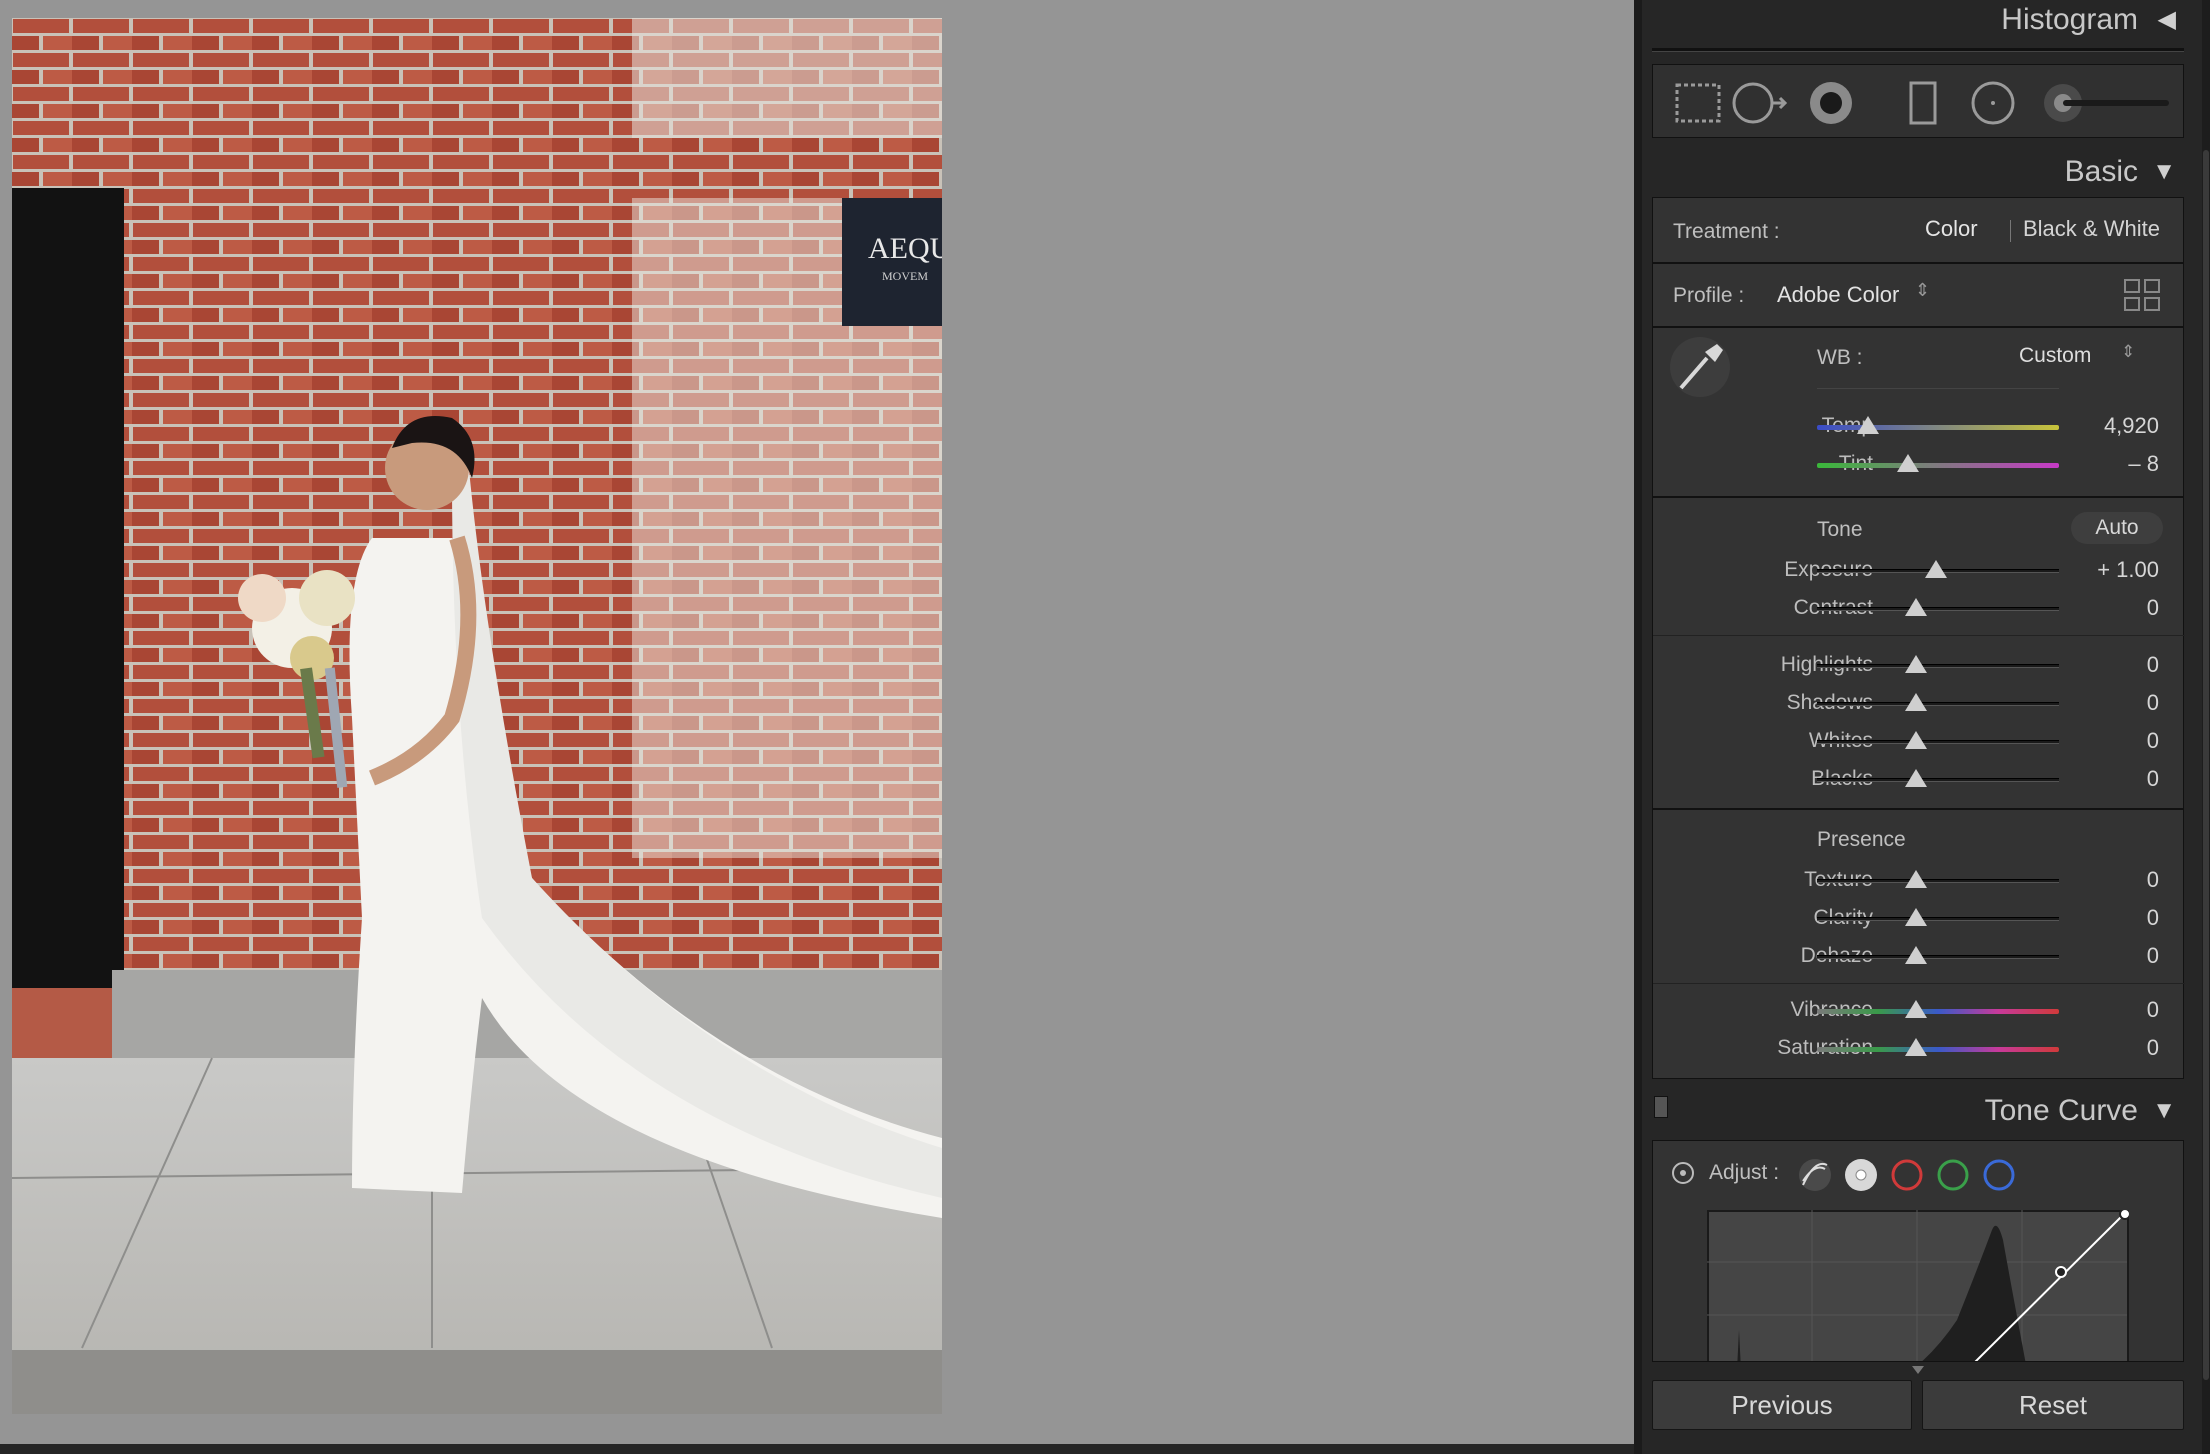  Describe the element at coordinates (1916, 917) in the screenshot. I see `clarity-slider-thumb` at that location.